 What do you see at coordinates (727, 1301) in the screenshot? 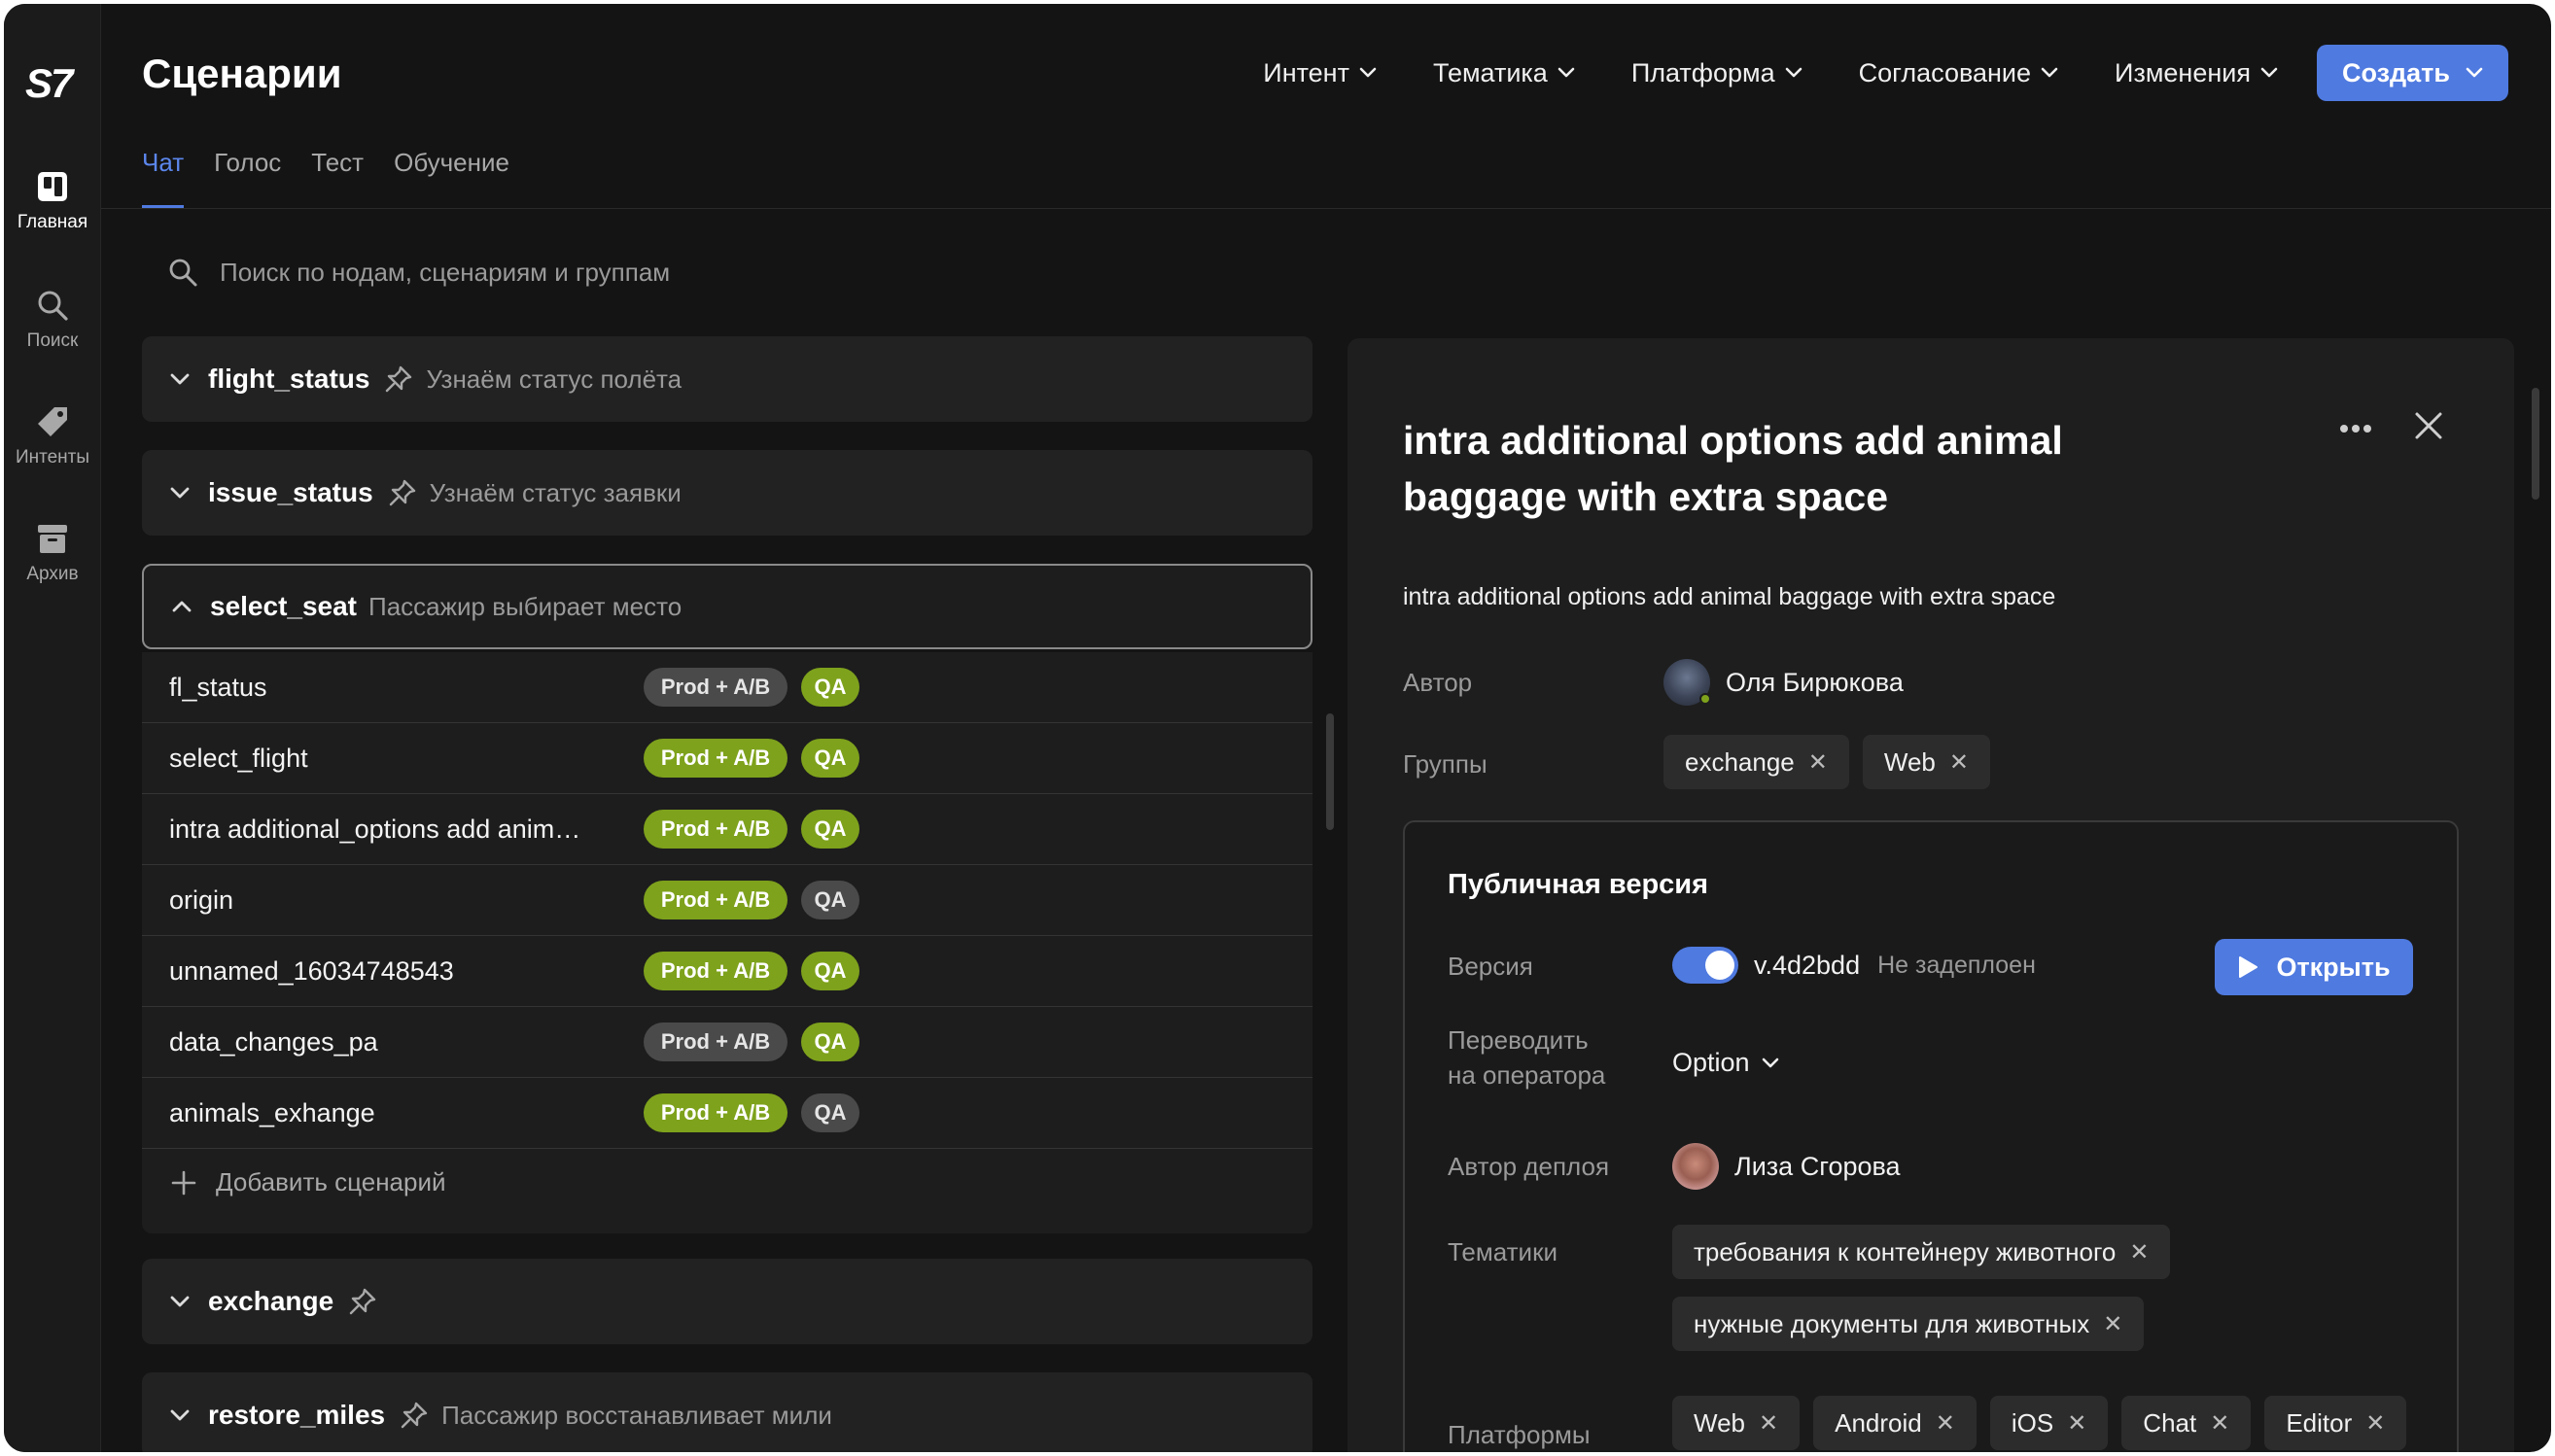
I see `group-exchange: exchange` at bounding box center [727, 1301].